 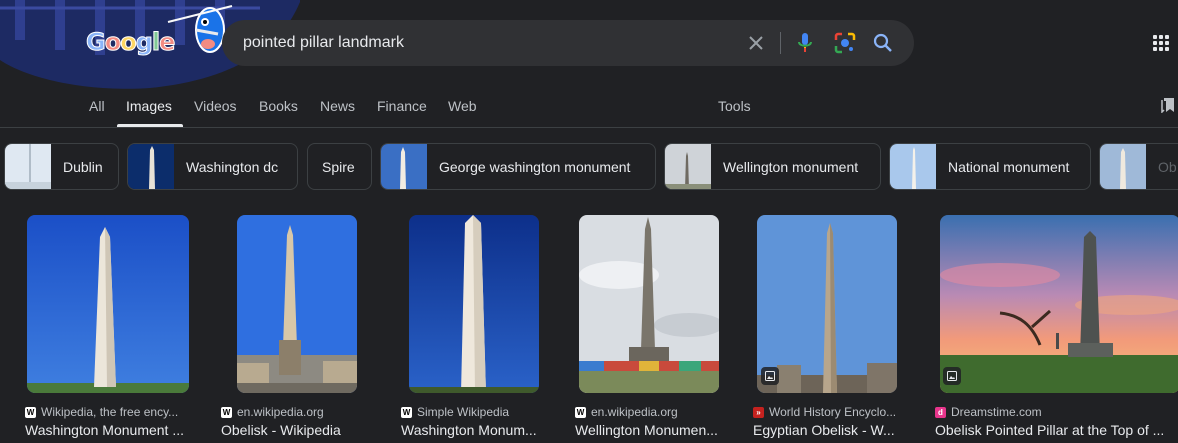 What do you see at coordinates (1161, 43) in the screenshot?
I see `apps-grid-icon` at bounding box center [1161, 43].